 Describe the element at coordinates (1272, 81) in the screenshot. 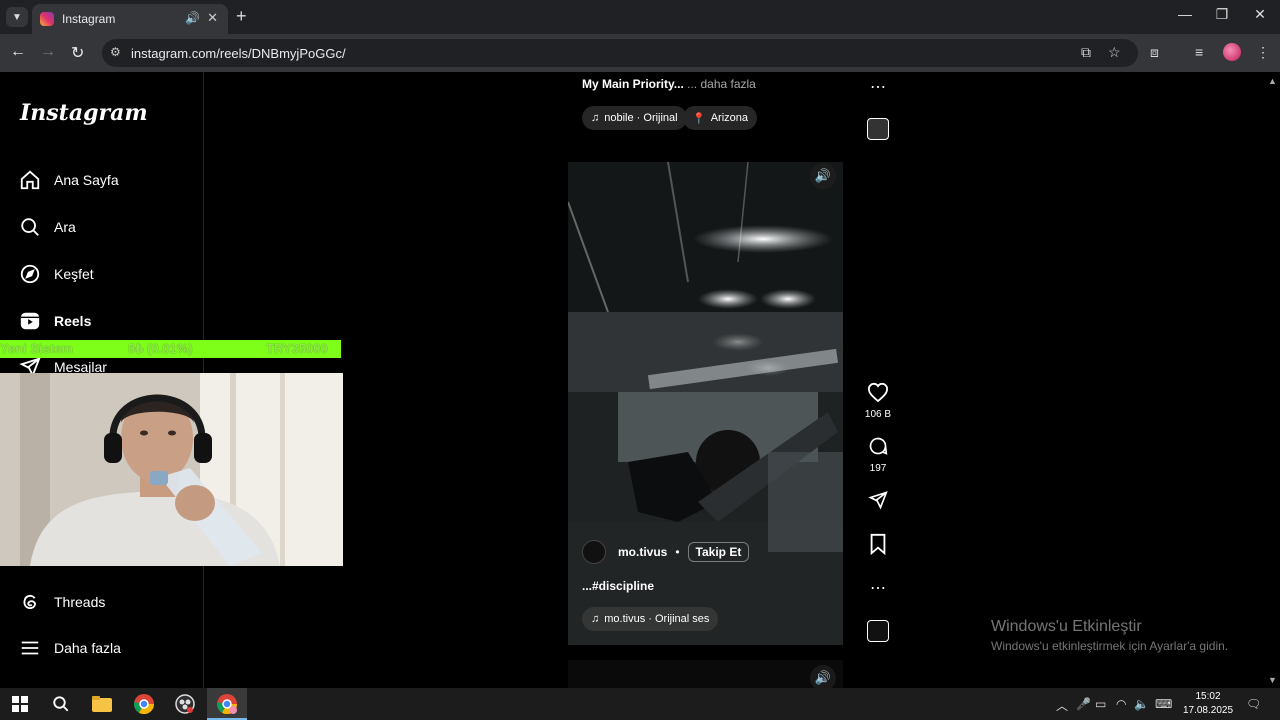

I see `scroll-up-arrow-icon: ▲` at that location.